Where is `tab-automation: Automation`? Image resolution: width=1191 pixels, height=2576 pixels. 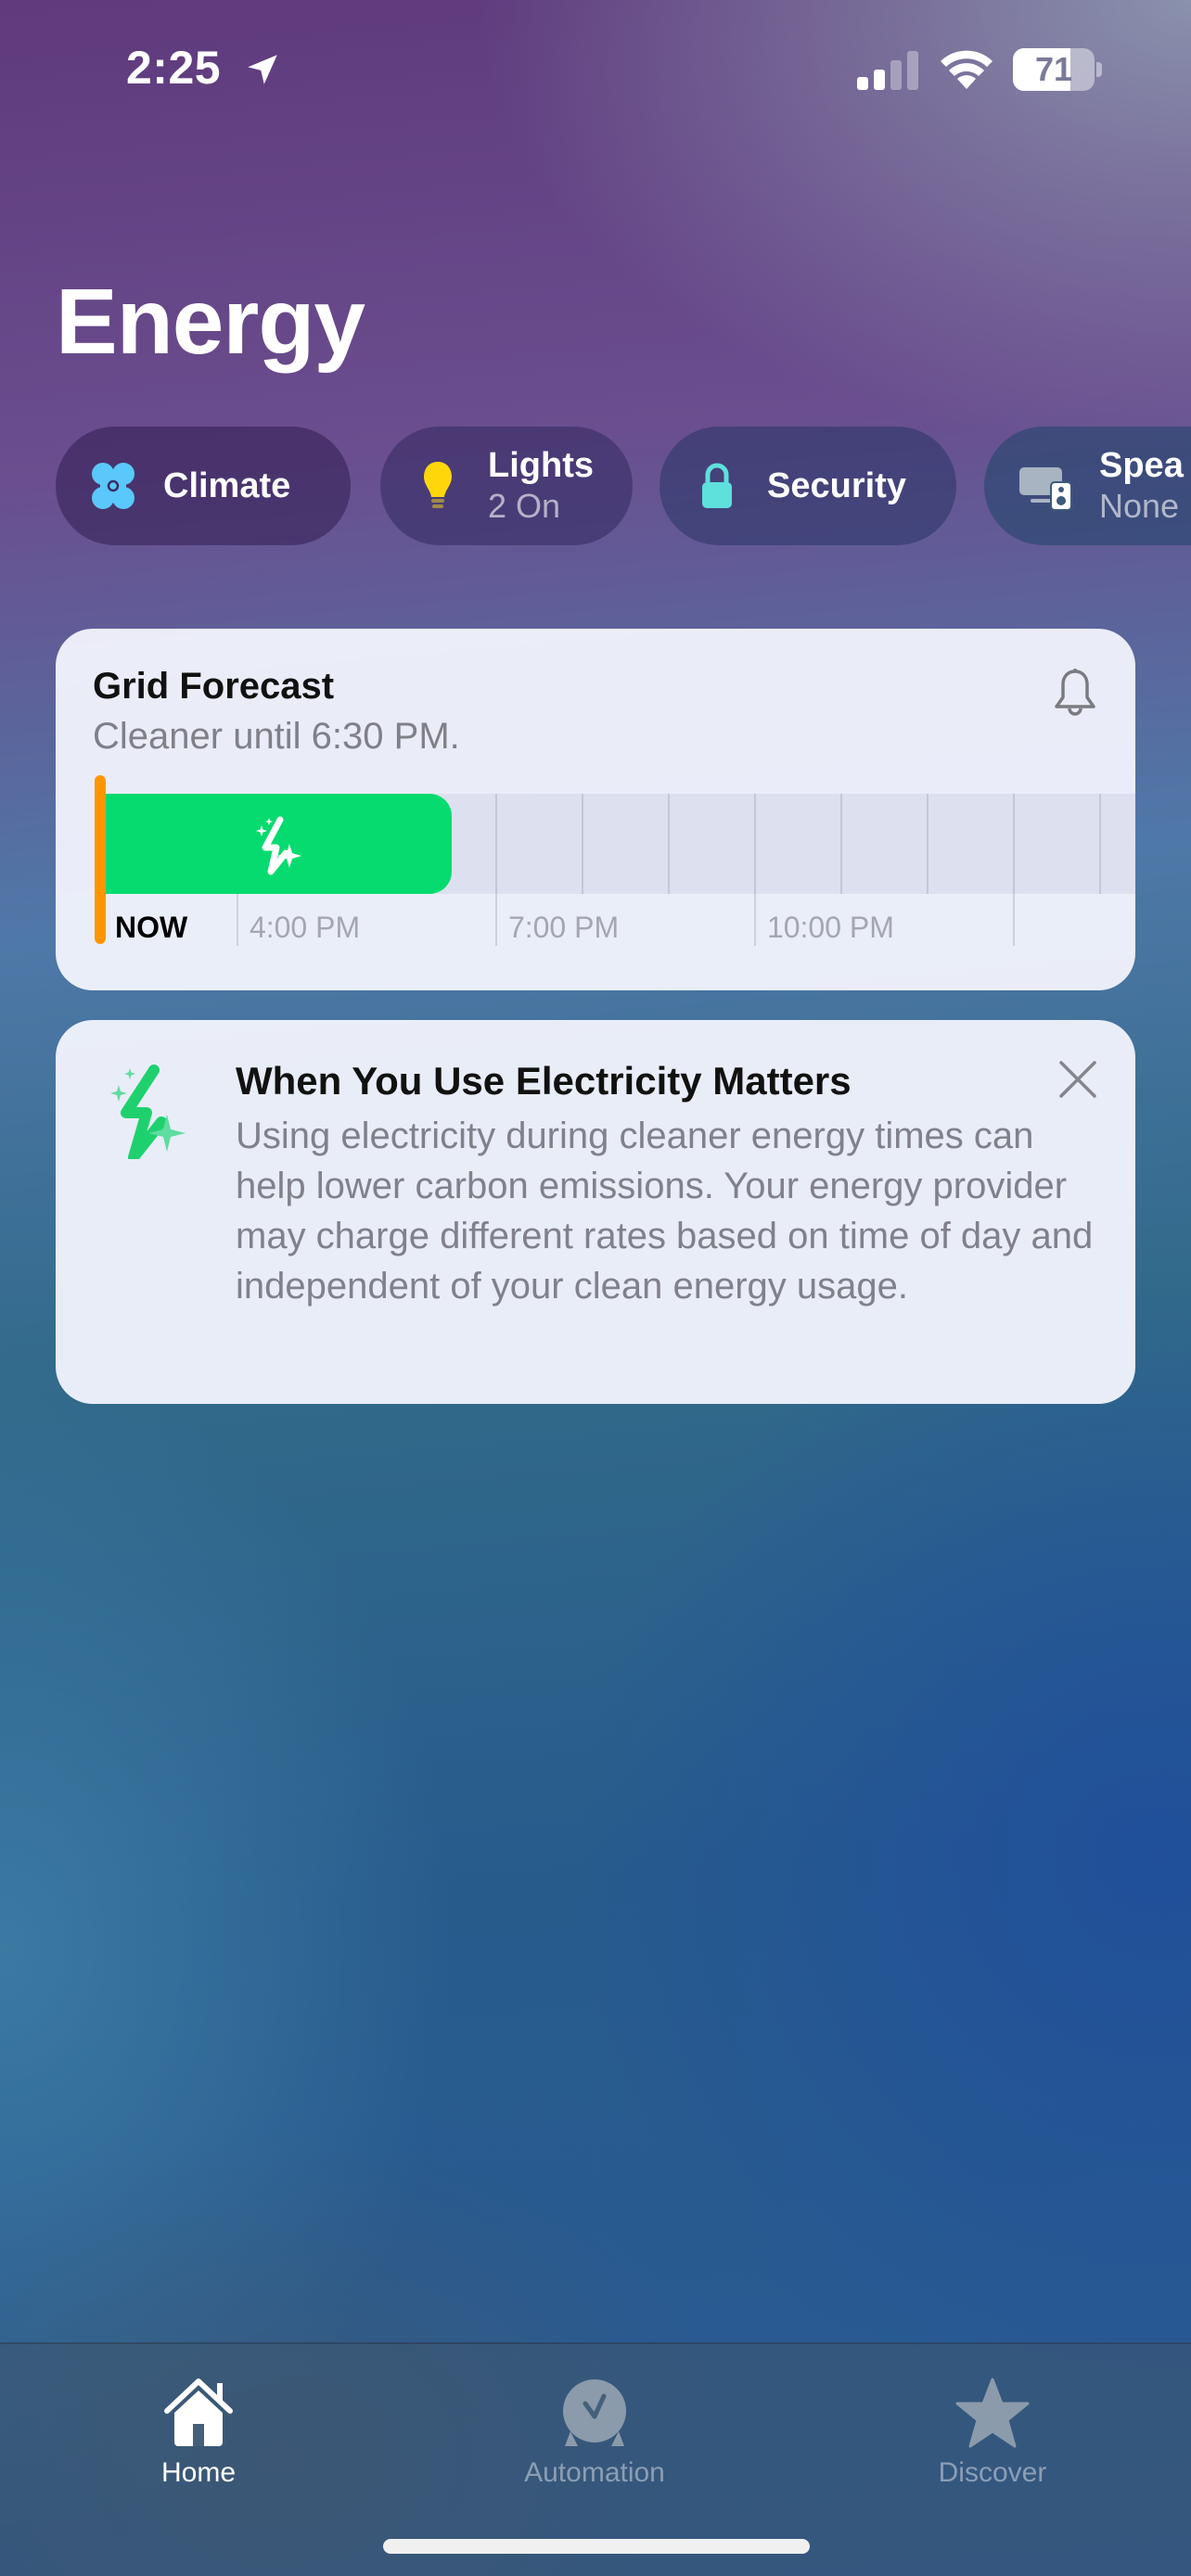 tab-automation: Automation is located at coordinates (594, 2433).